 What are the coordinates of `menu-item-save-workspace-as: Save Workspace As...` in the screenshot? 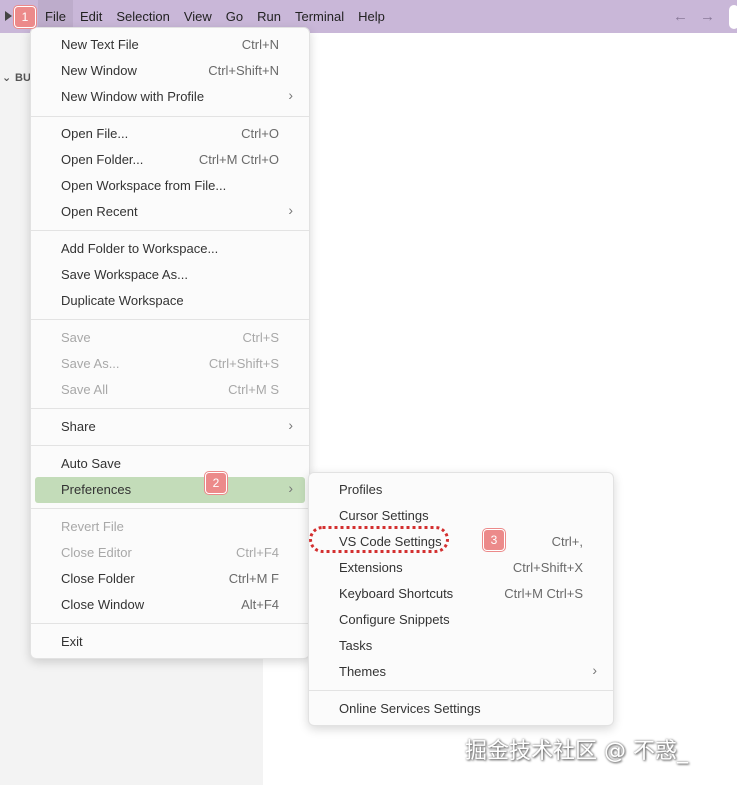 It's located at (170, 275).